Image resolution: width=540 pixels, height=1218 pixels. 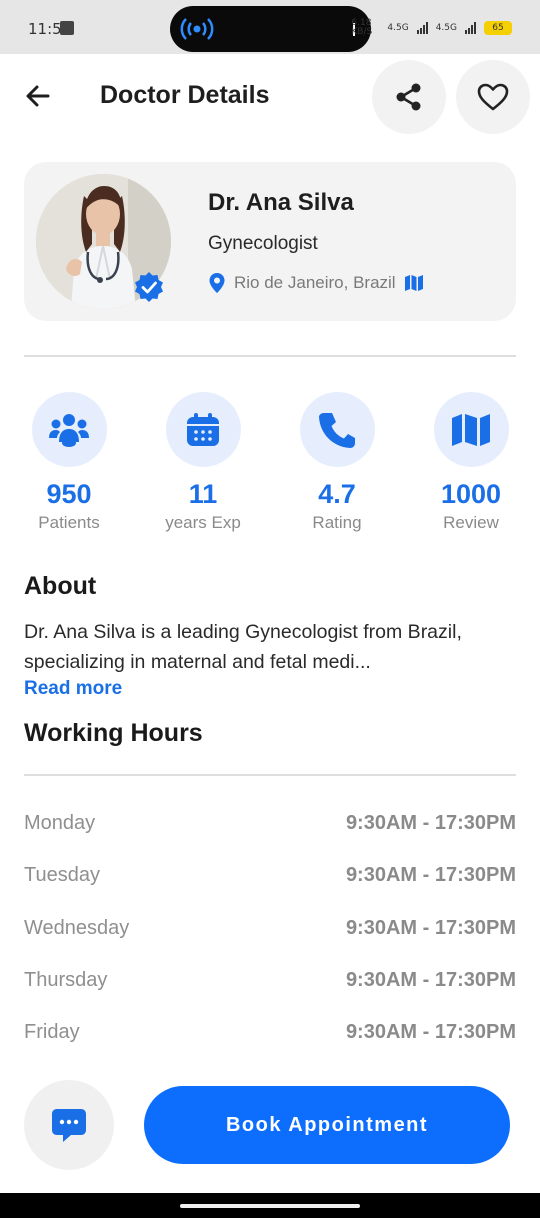 What do you see at coordinates (471, 522) in the screenshot?
I see `stat-label: Review` at bounding box center [471, 522].